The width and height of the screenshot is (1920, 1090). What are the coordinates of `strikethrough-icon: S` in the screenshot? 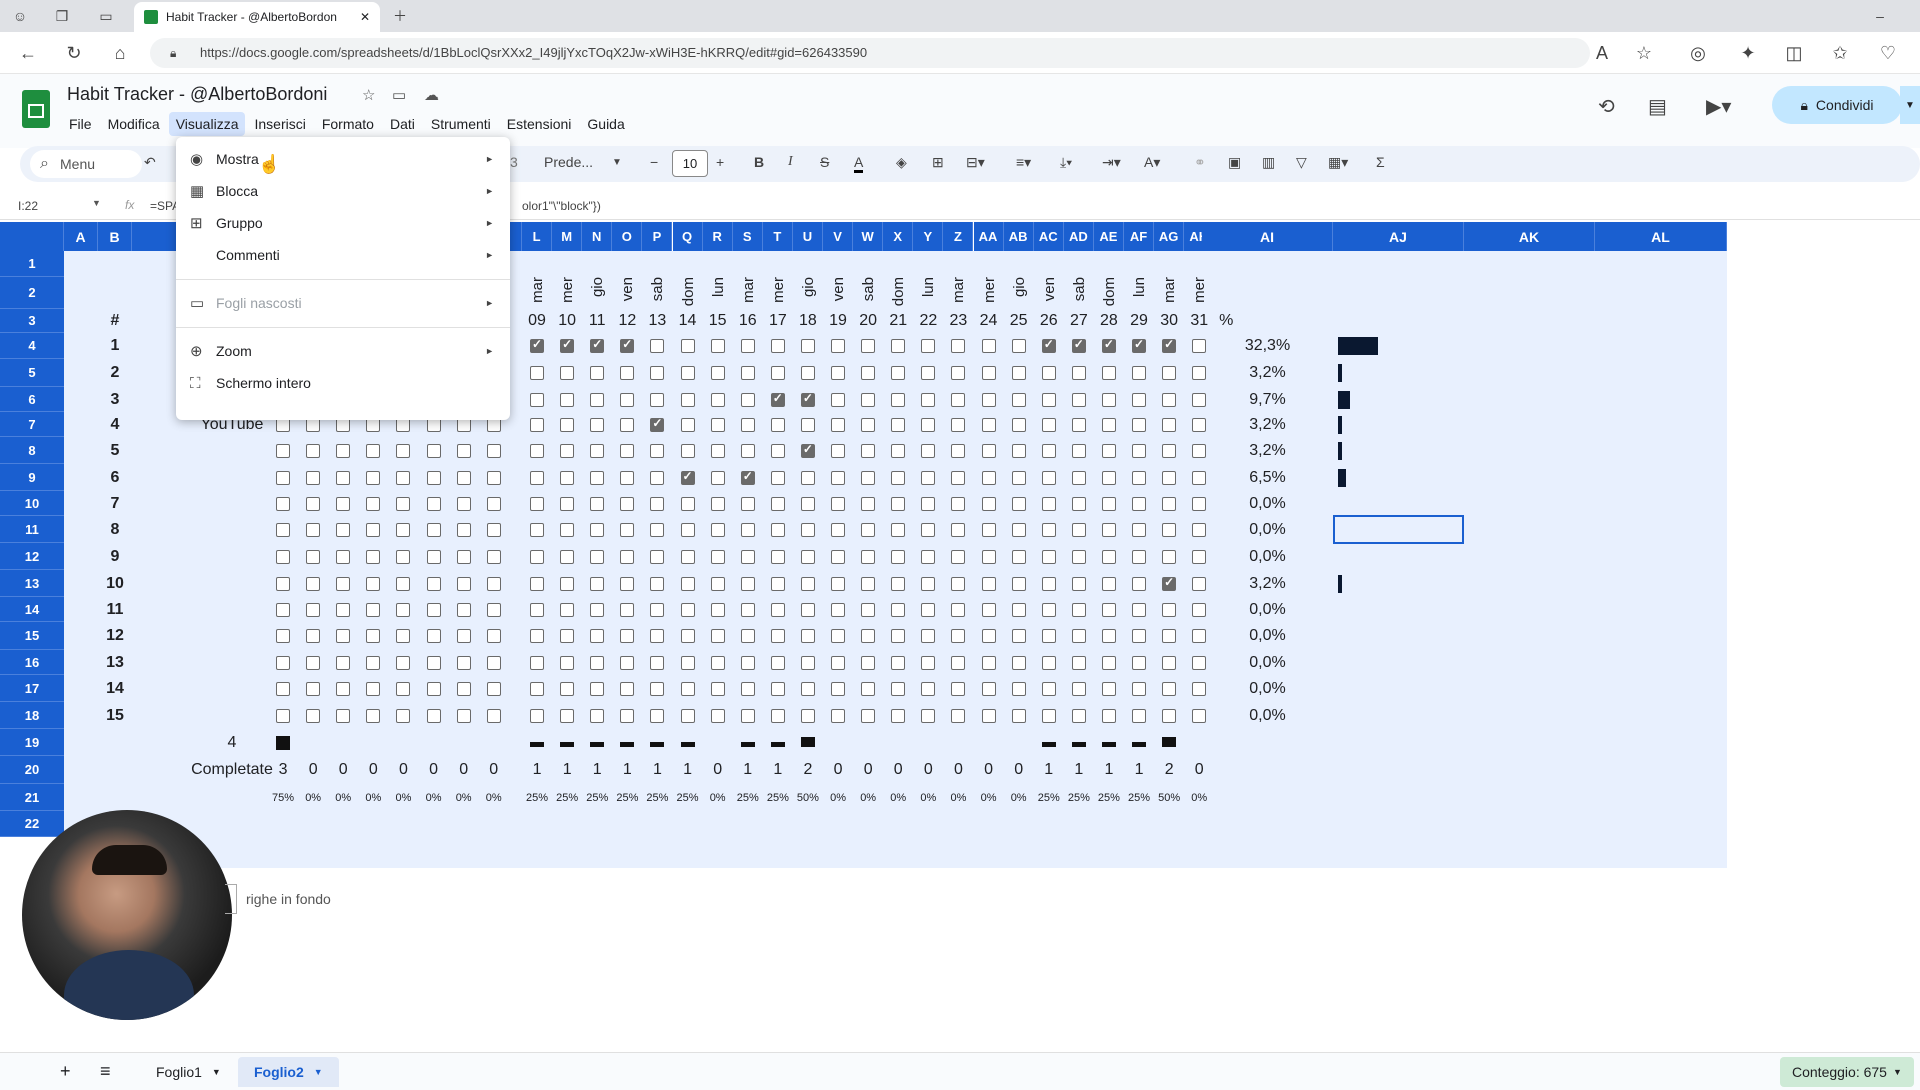 It's located at (824, 162).